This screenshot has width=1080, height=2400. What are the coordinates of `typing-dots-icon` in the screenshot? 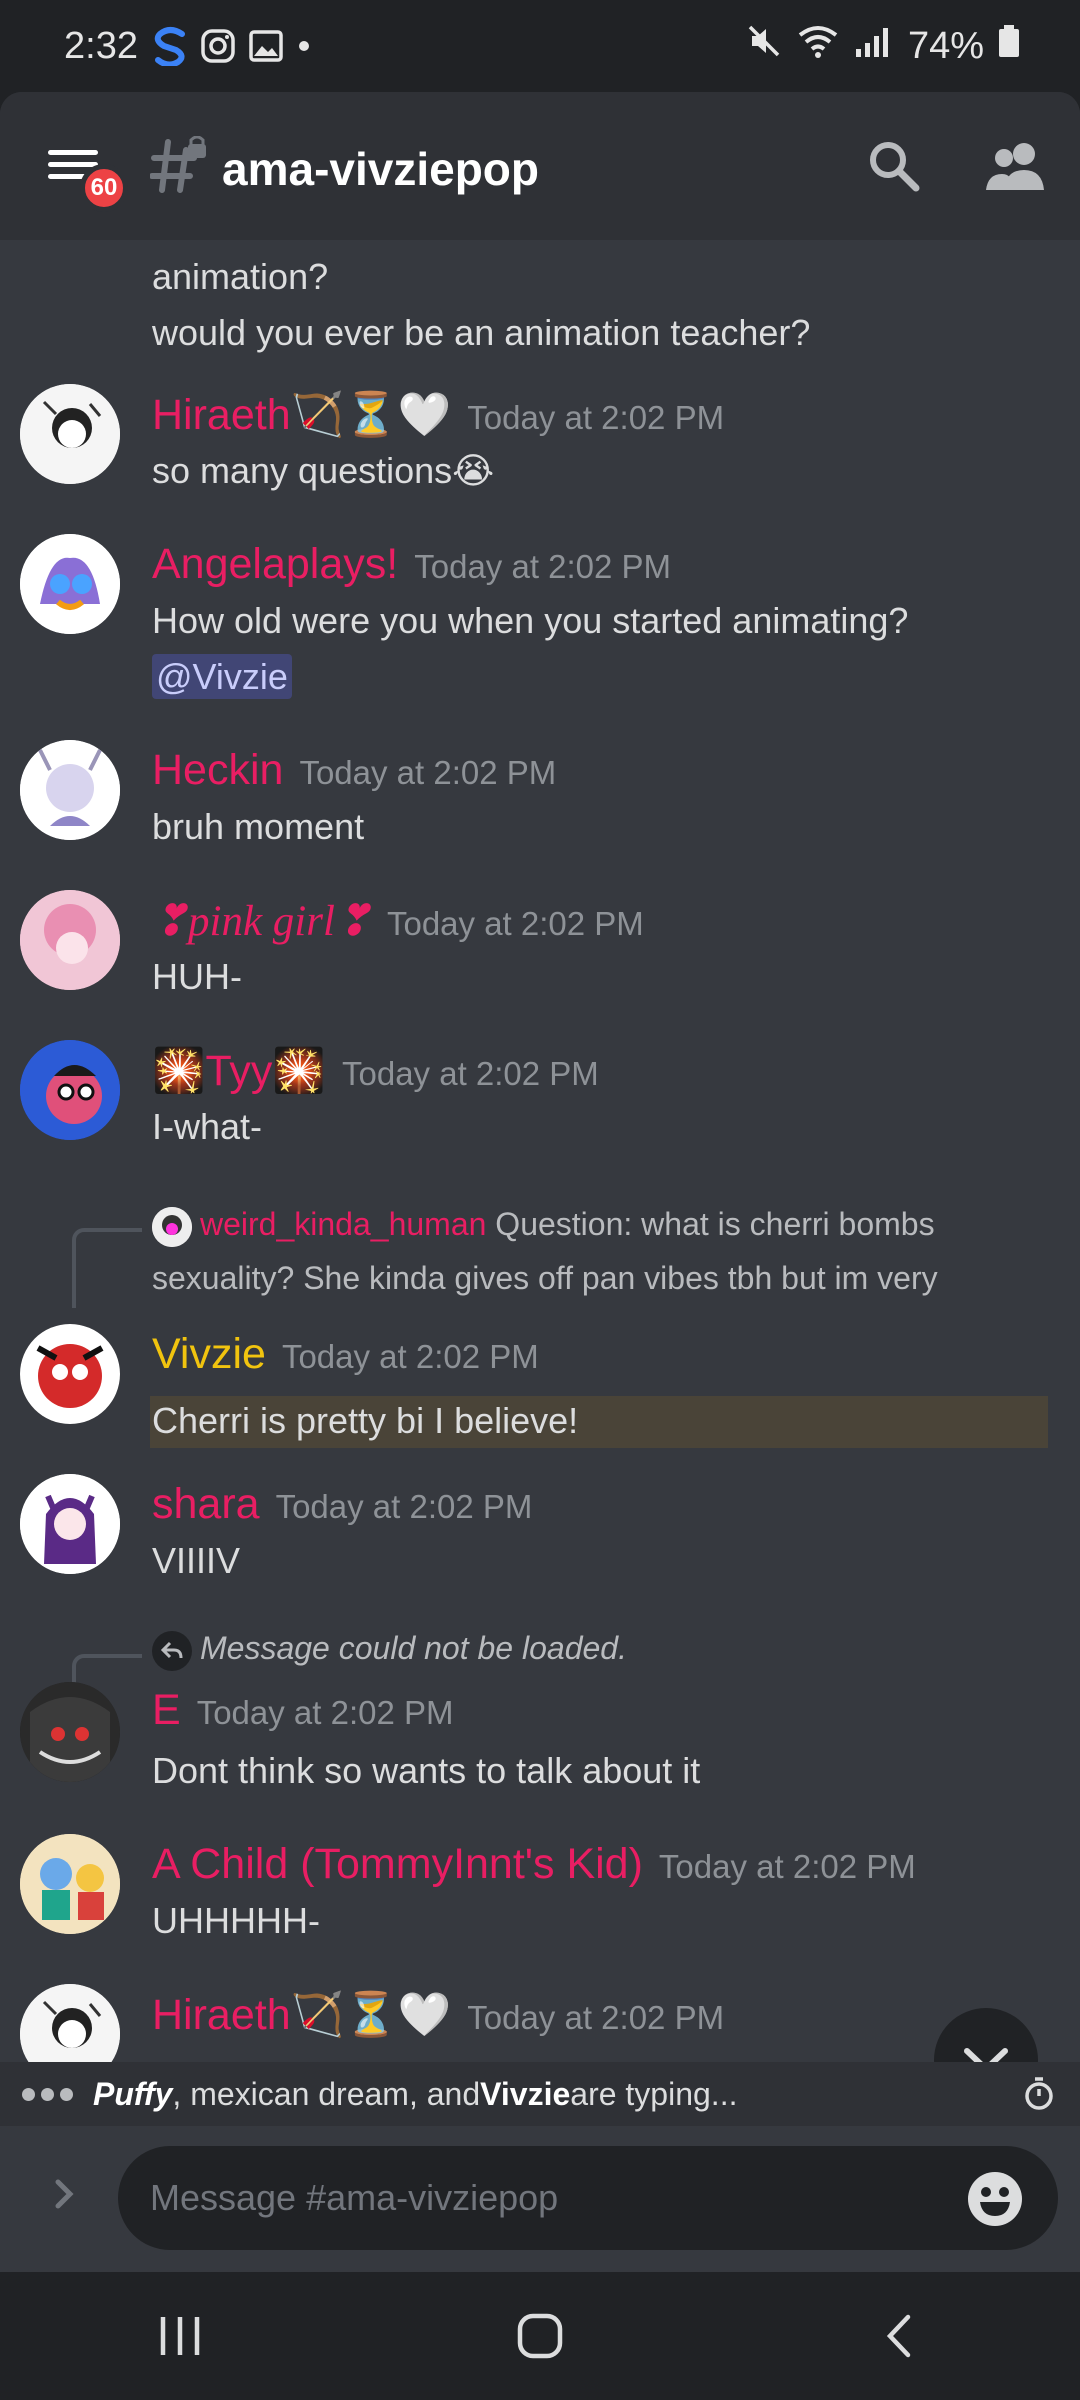 It's located at (47, 2094).